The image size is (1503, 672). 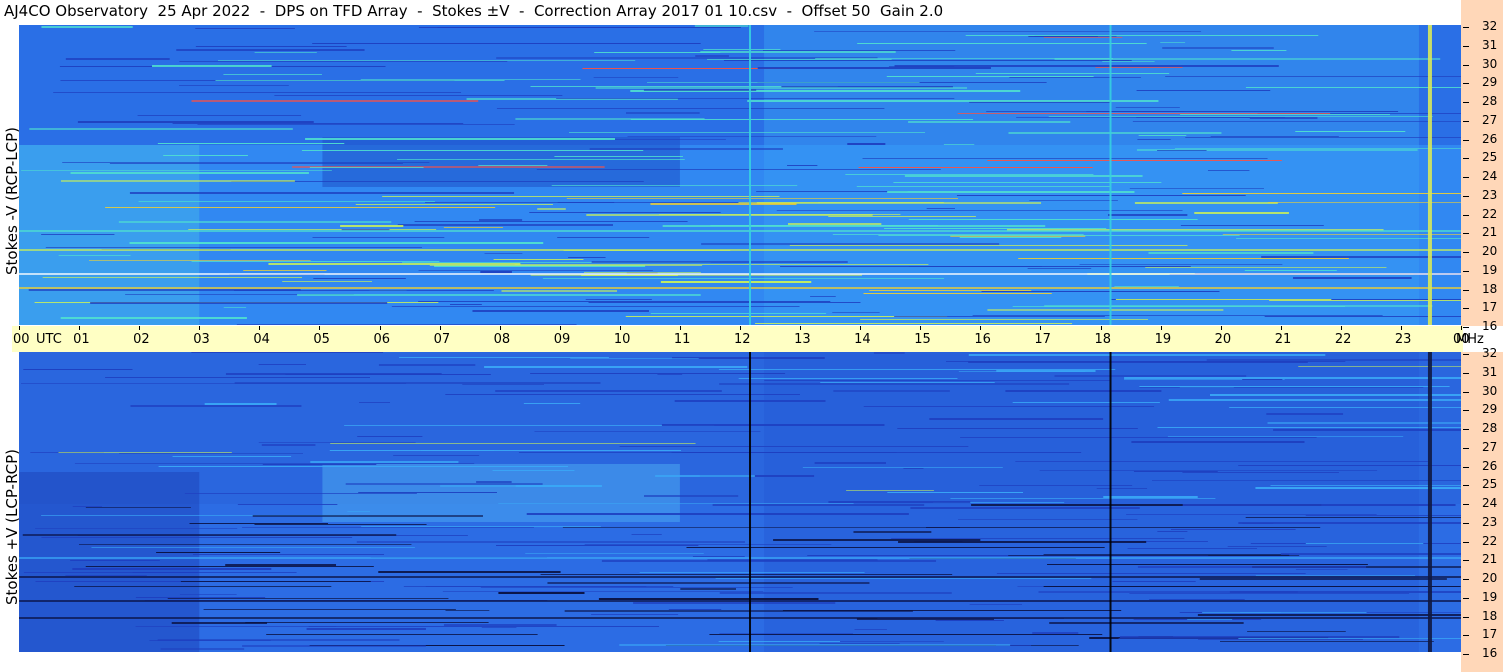 I want to click on freq-tick-label: 30, so click(x=1490, y=390).